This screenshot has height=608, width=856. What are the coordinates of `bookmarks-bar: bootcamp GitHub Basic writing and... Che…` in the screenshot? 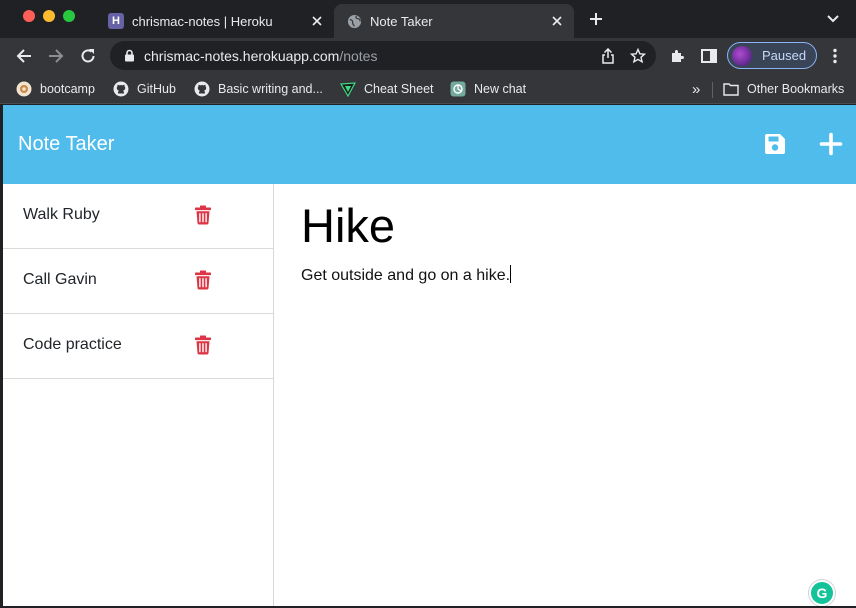 It's located at (428, 89).